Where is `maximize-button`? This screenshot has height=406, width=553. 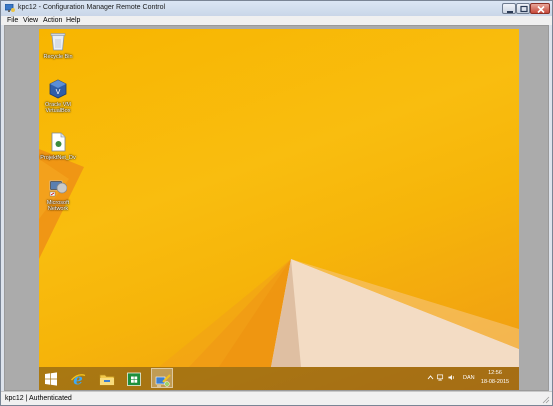
maximize-button is located at coordinates (523, 8).